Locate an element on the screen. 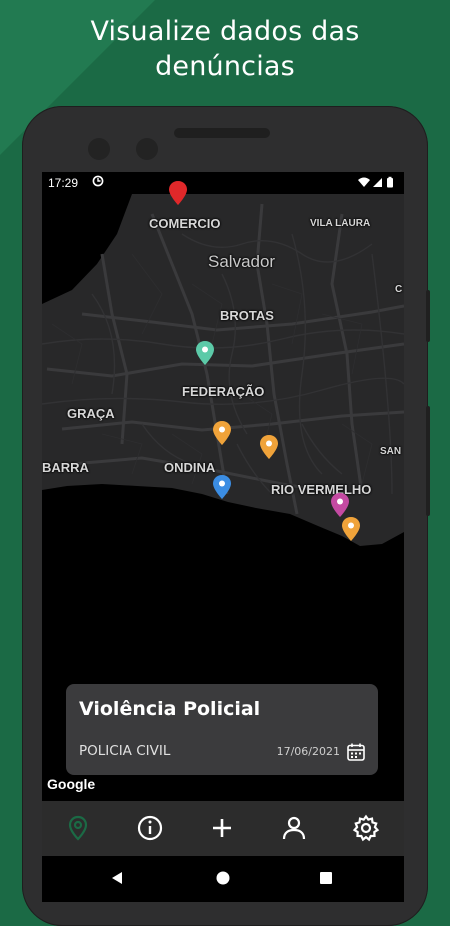  map-label-graca: GRAÇA is located at coordinates (91, 413).